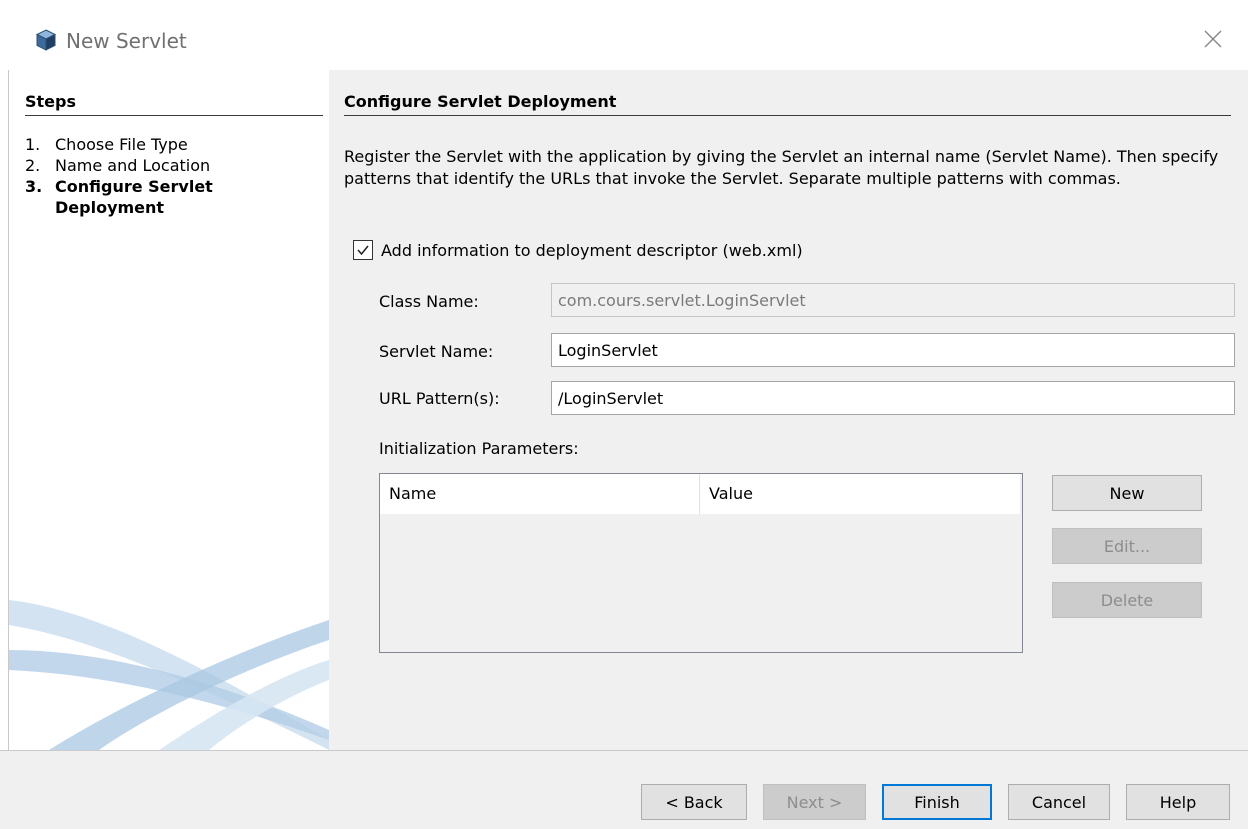 The height and width of the screenshot is (829, 1248). Describe the element at coordinates (4, 410) in the screenshot. I see `window-left-border` at that location.